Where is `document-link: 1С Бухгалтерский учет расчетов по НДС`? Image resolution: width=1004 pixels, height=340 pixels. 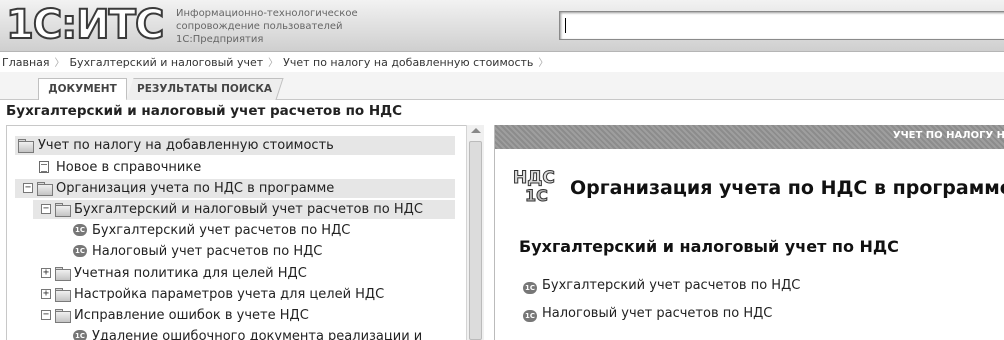 document-link: 1С Бухгалтерский учет расчетов по НДС is located at coordinates (662, 286).